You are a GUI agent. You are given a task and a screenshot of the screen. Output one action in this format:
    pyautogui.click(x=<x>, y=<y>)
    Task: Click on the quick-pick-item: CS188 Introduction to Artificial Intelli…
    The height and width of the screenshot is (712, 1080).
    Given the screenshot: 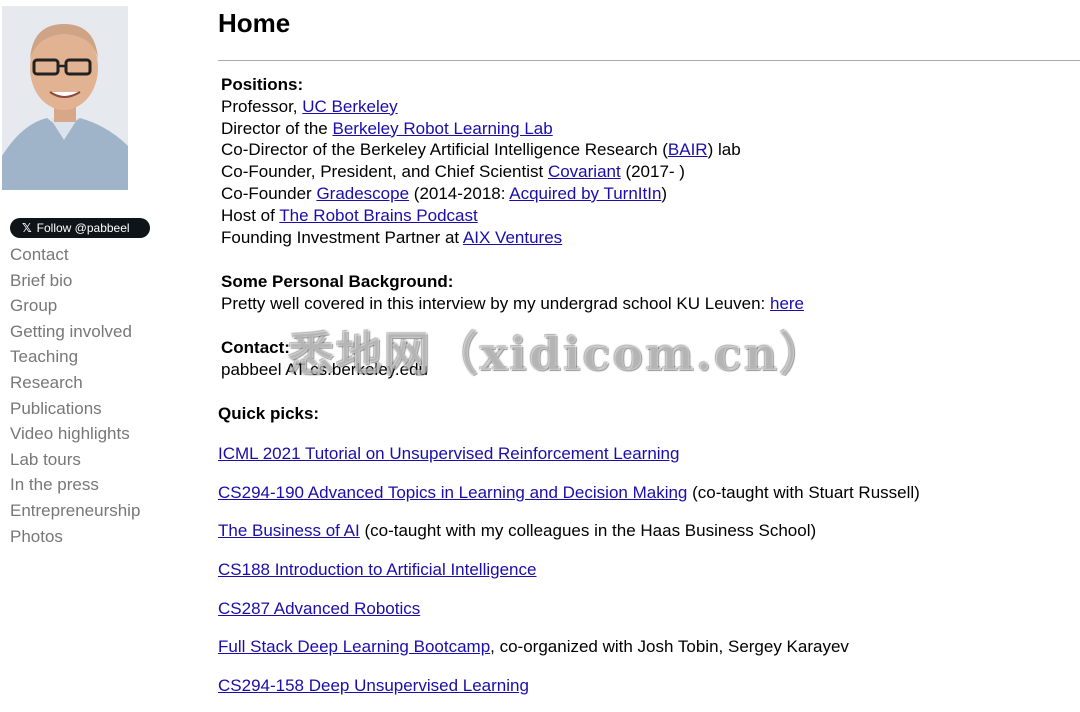 What is the action you would take?
    pyautogui.click(x=377, y=570)
    